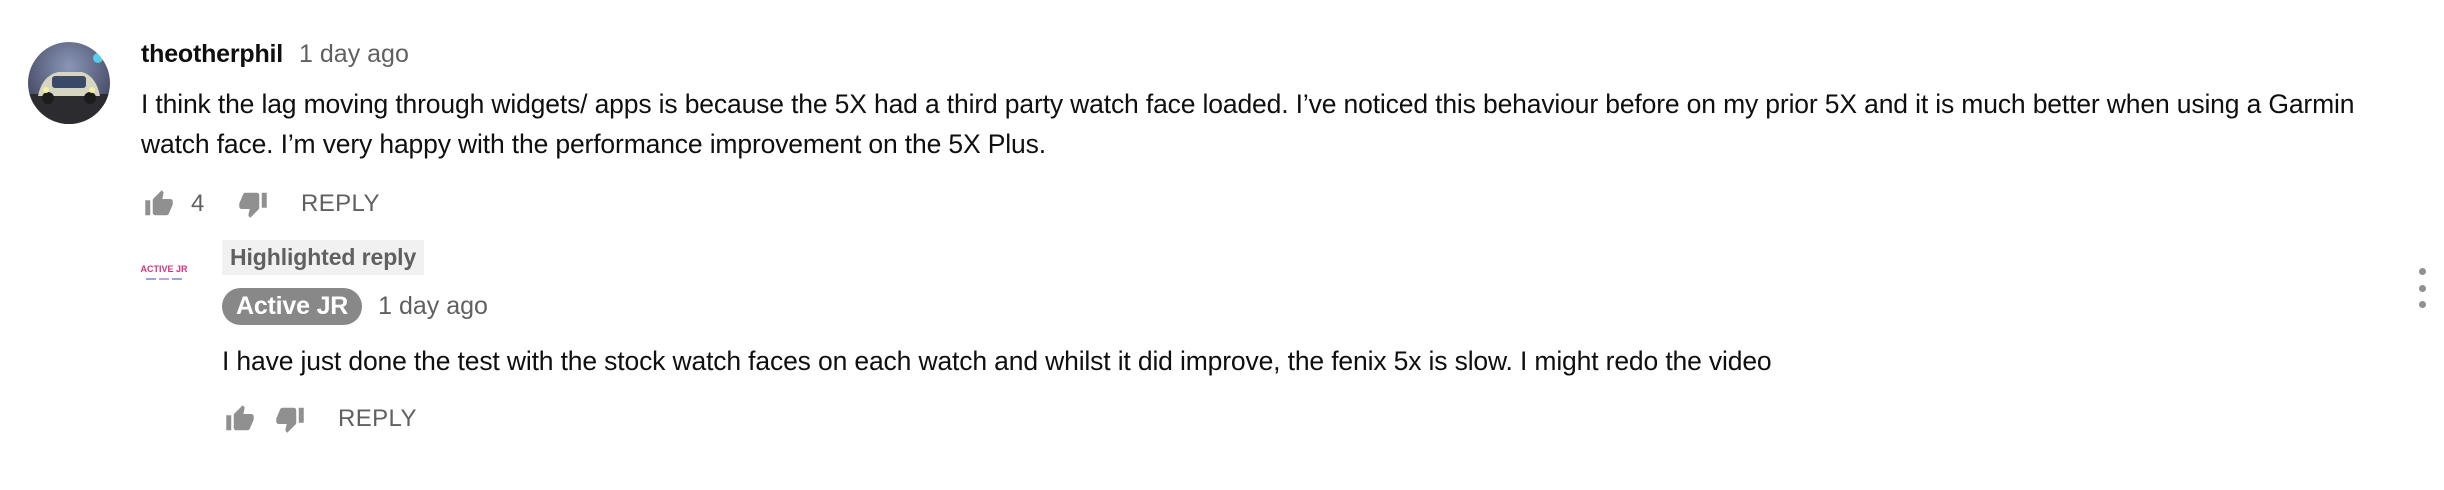 Image resolution: width=2444 pixels, height=490 pixels. What do you see at coordinates (340, 204) in the screenshot?
I see `reply-button: REPLY` at bounding box center [340, 204].